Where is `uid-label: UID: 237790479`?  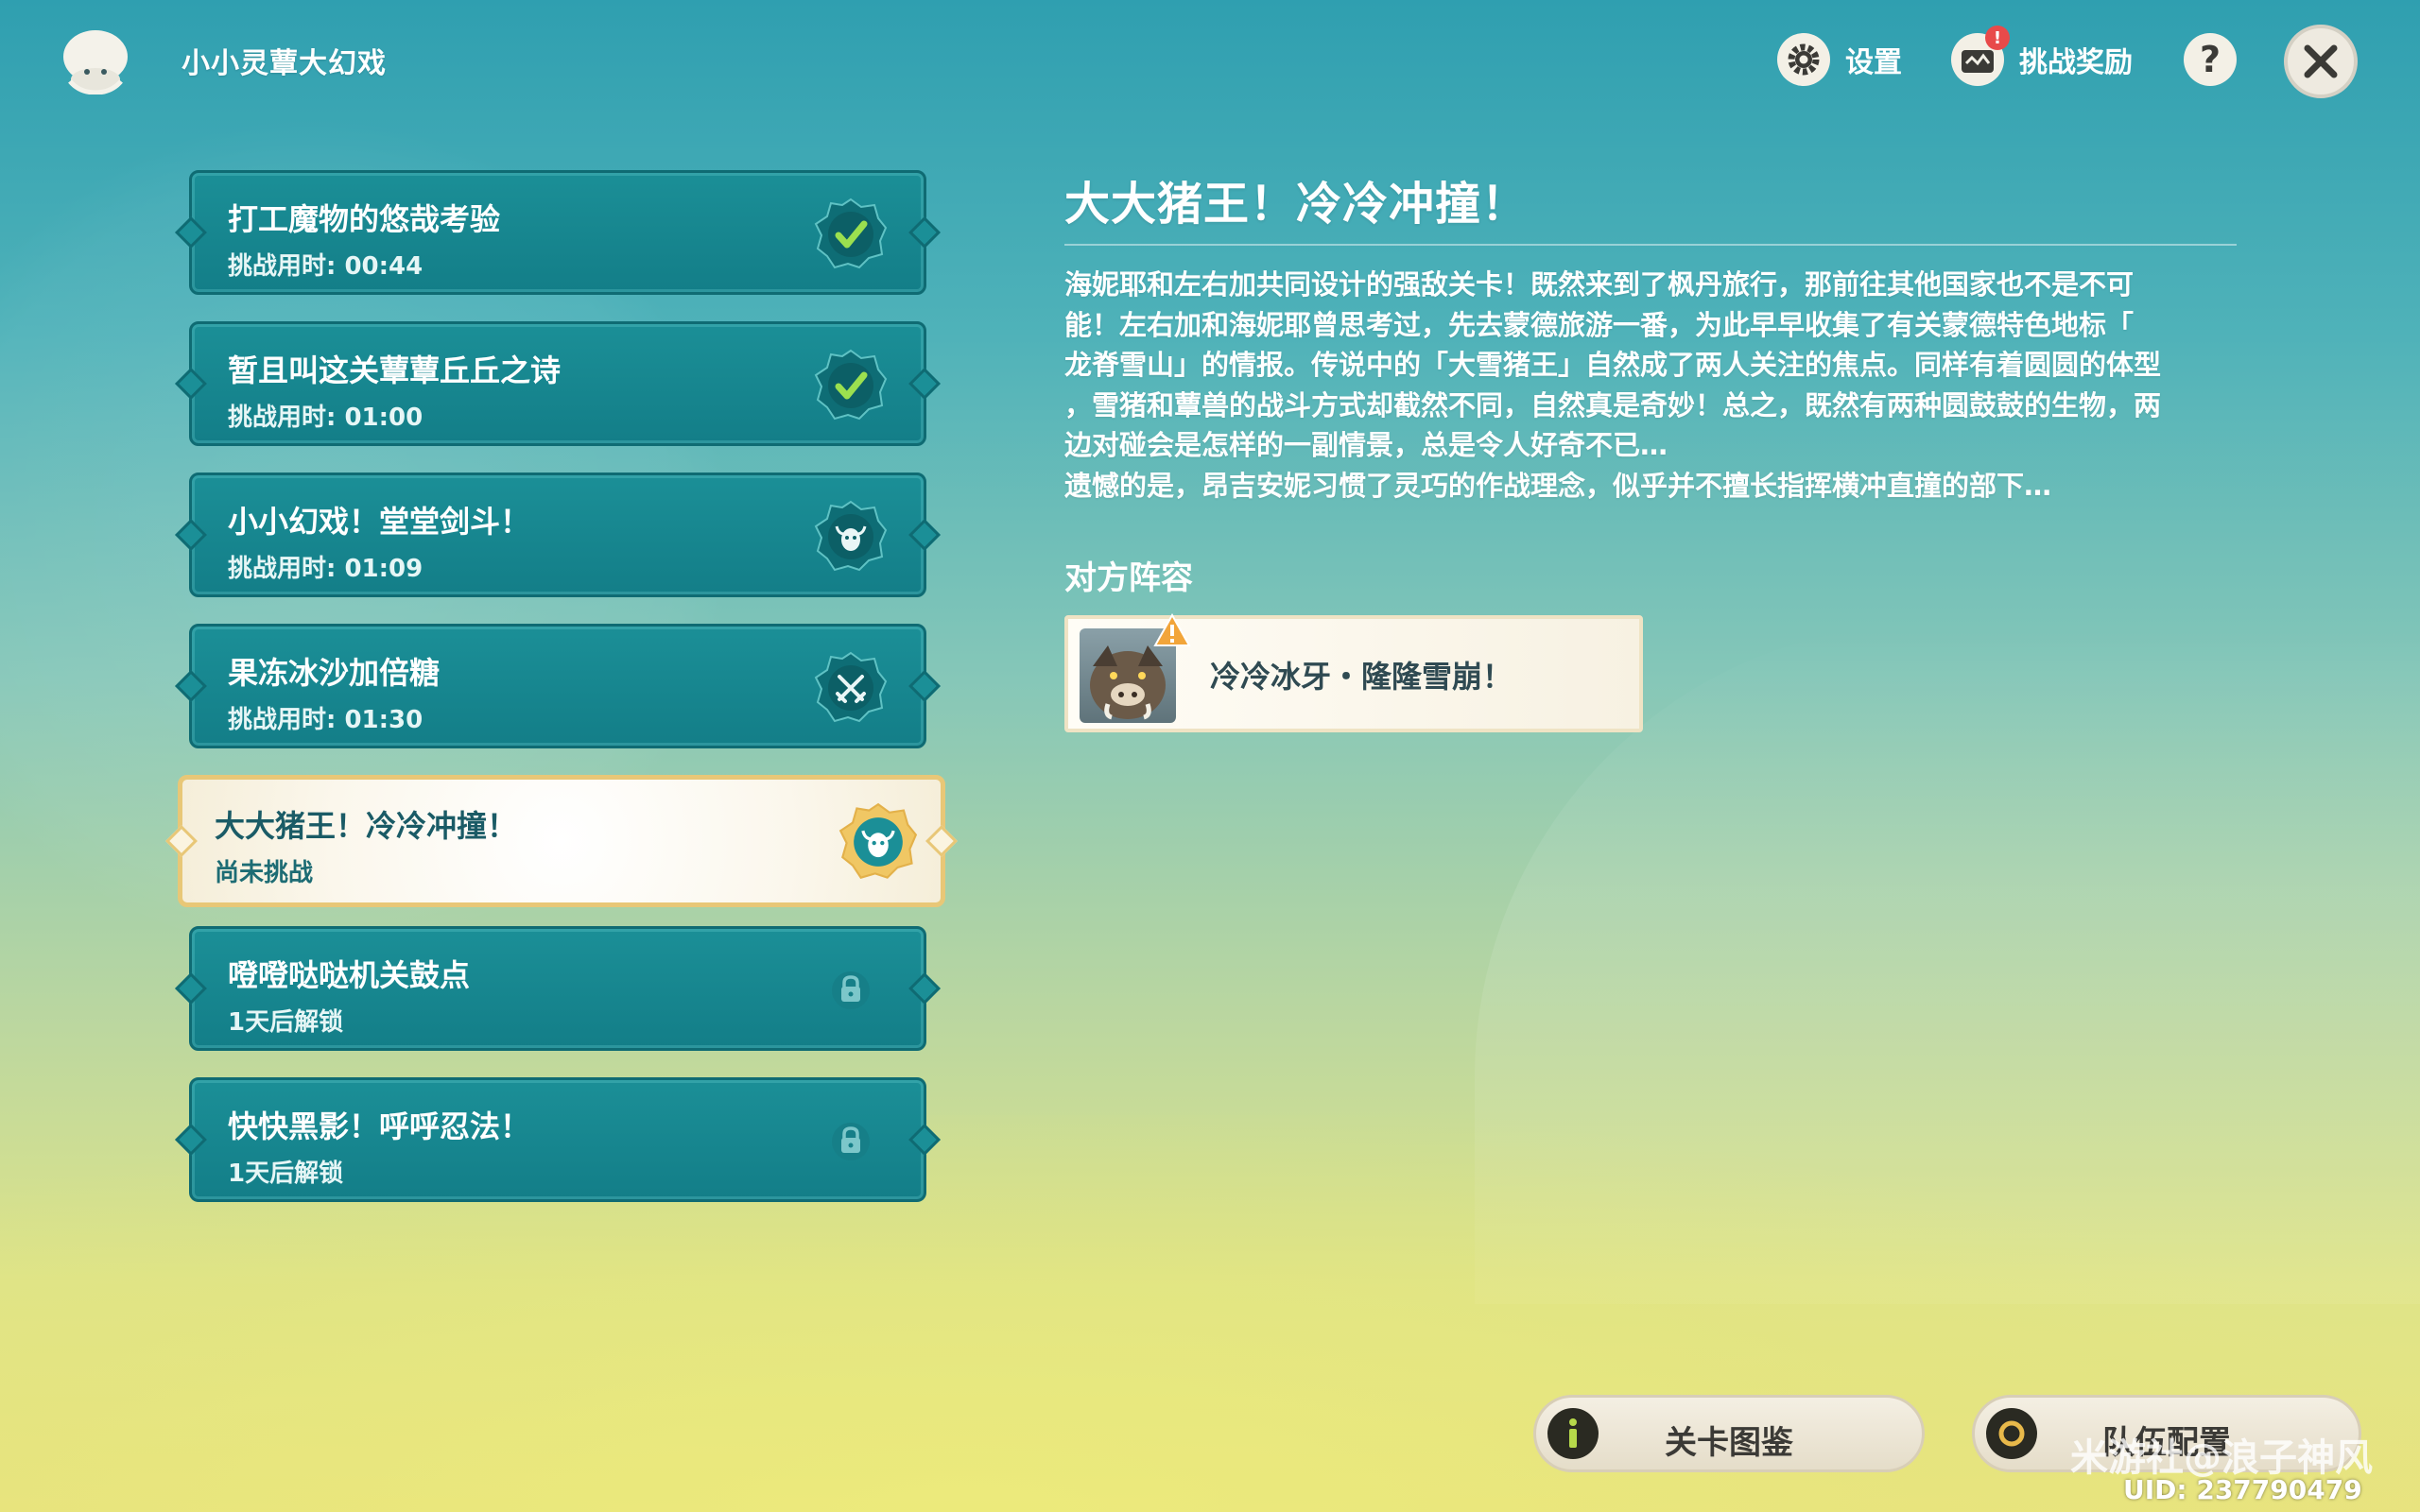
uid-label: UID: 237790479 is located at coordinates (2242, 1489).